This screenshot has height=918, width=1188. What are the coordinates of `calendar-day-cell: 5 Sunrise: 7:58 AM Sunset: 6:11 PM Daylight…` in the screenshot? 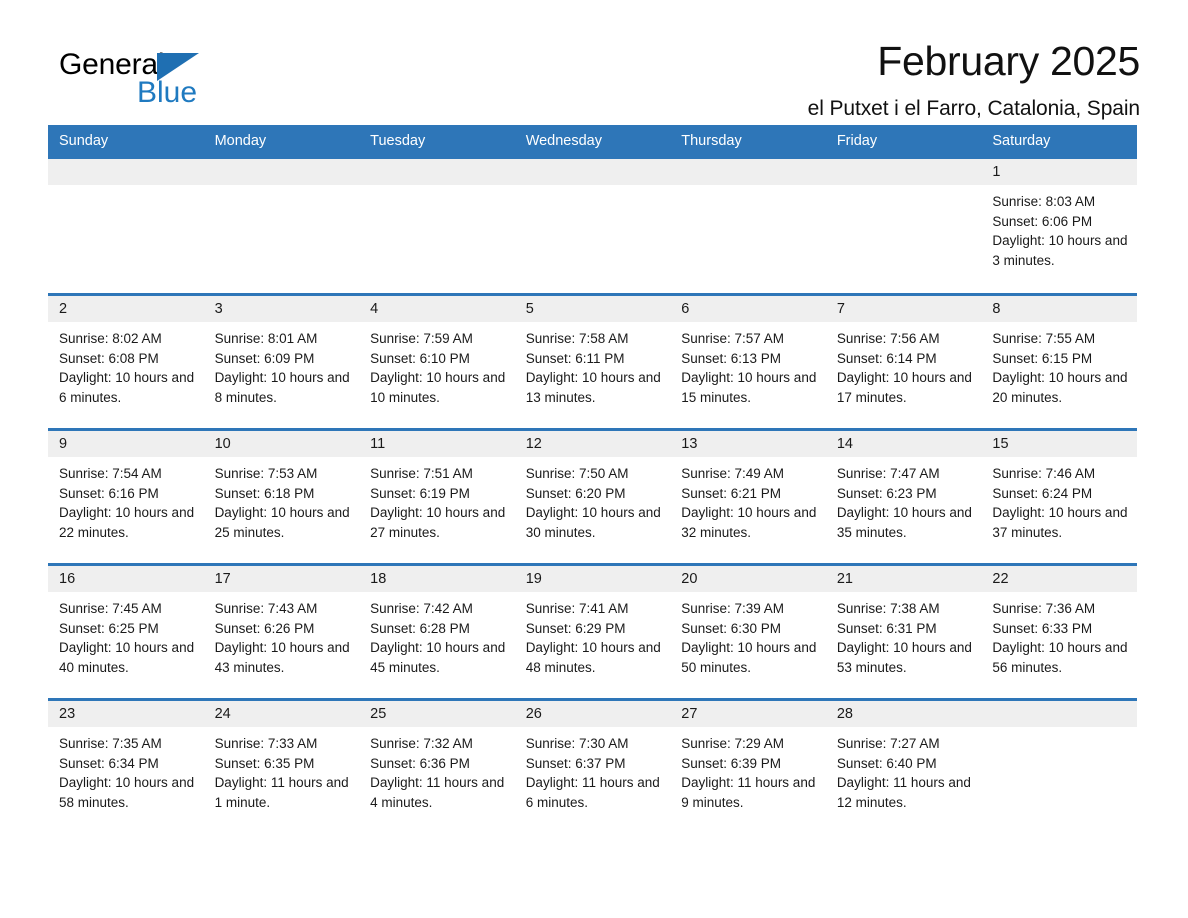 It's located at (592, 361).